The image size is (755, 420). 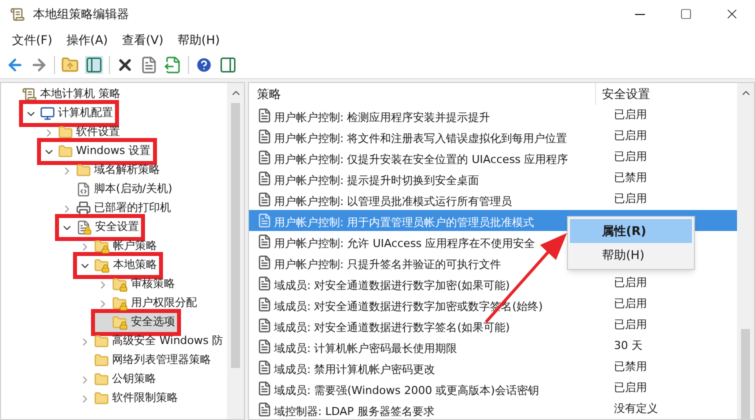 What do you see at coordinates (87, 40) in the screenshot?
I see `menu-item: 操作(A)` at bounding box center [87, 40].